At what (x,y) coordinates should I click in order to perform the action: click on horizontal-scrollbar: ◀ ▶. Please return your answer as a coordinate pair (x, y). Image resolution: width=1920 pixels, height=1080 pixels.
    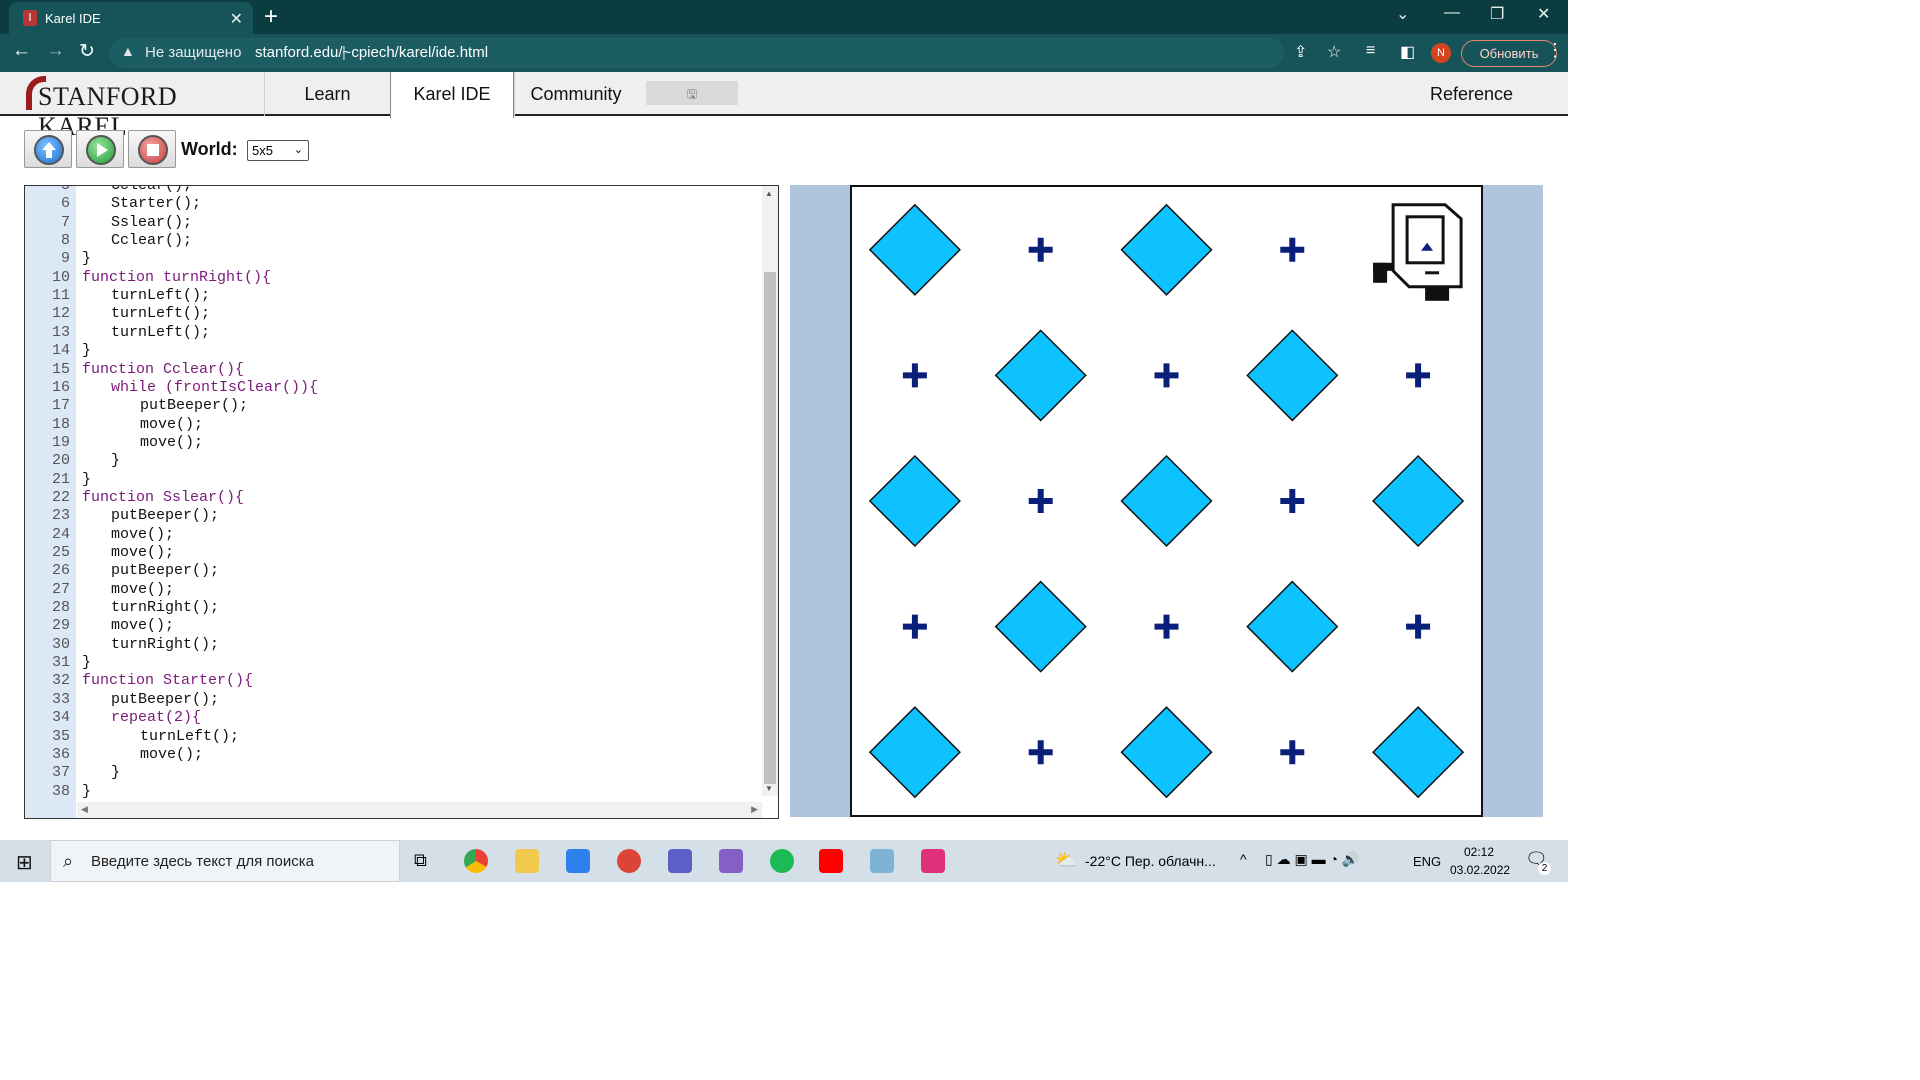
    Looking at the image, I should click on (419, 810).